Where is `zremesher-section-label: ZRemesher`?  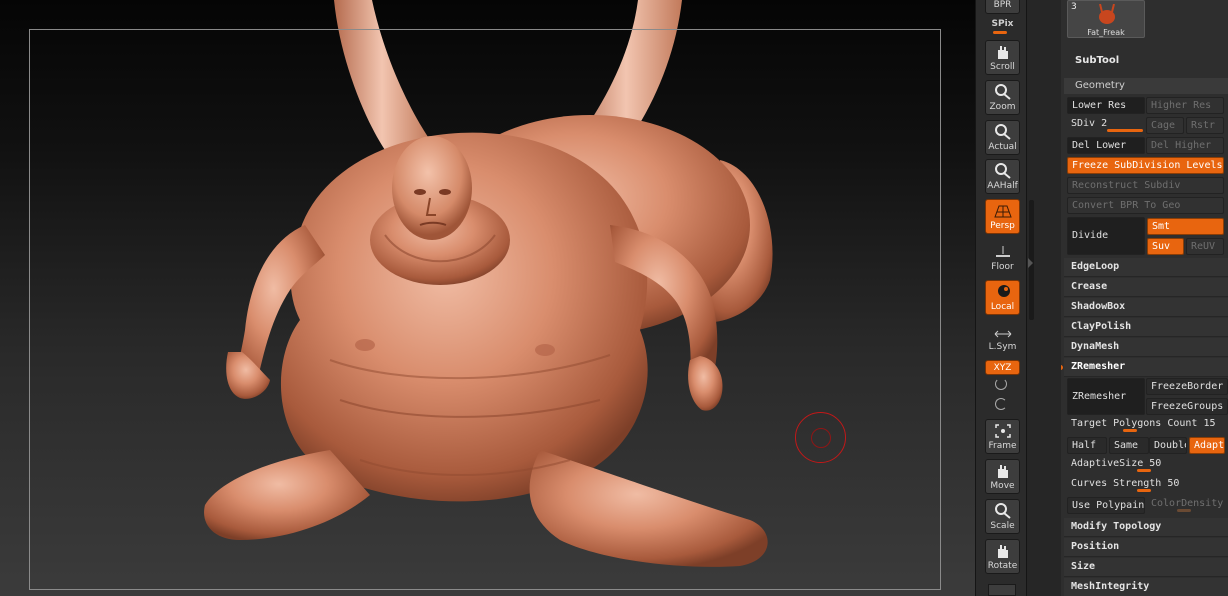
zremesher-section-label: ZRemesher is located at coordinates (1098, 366).